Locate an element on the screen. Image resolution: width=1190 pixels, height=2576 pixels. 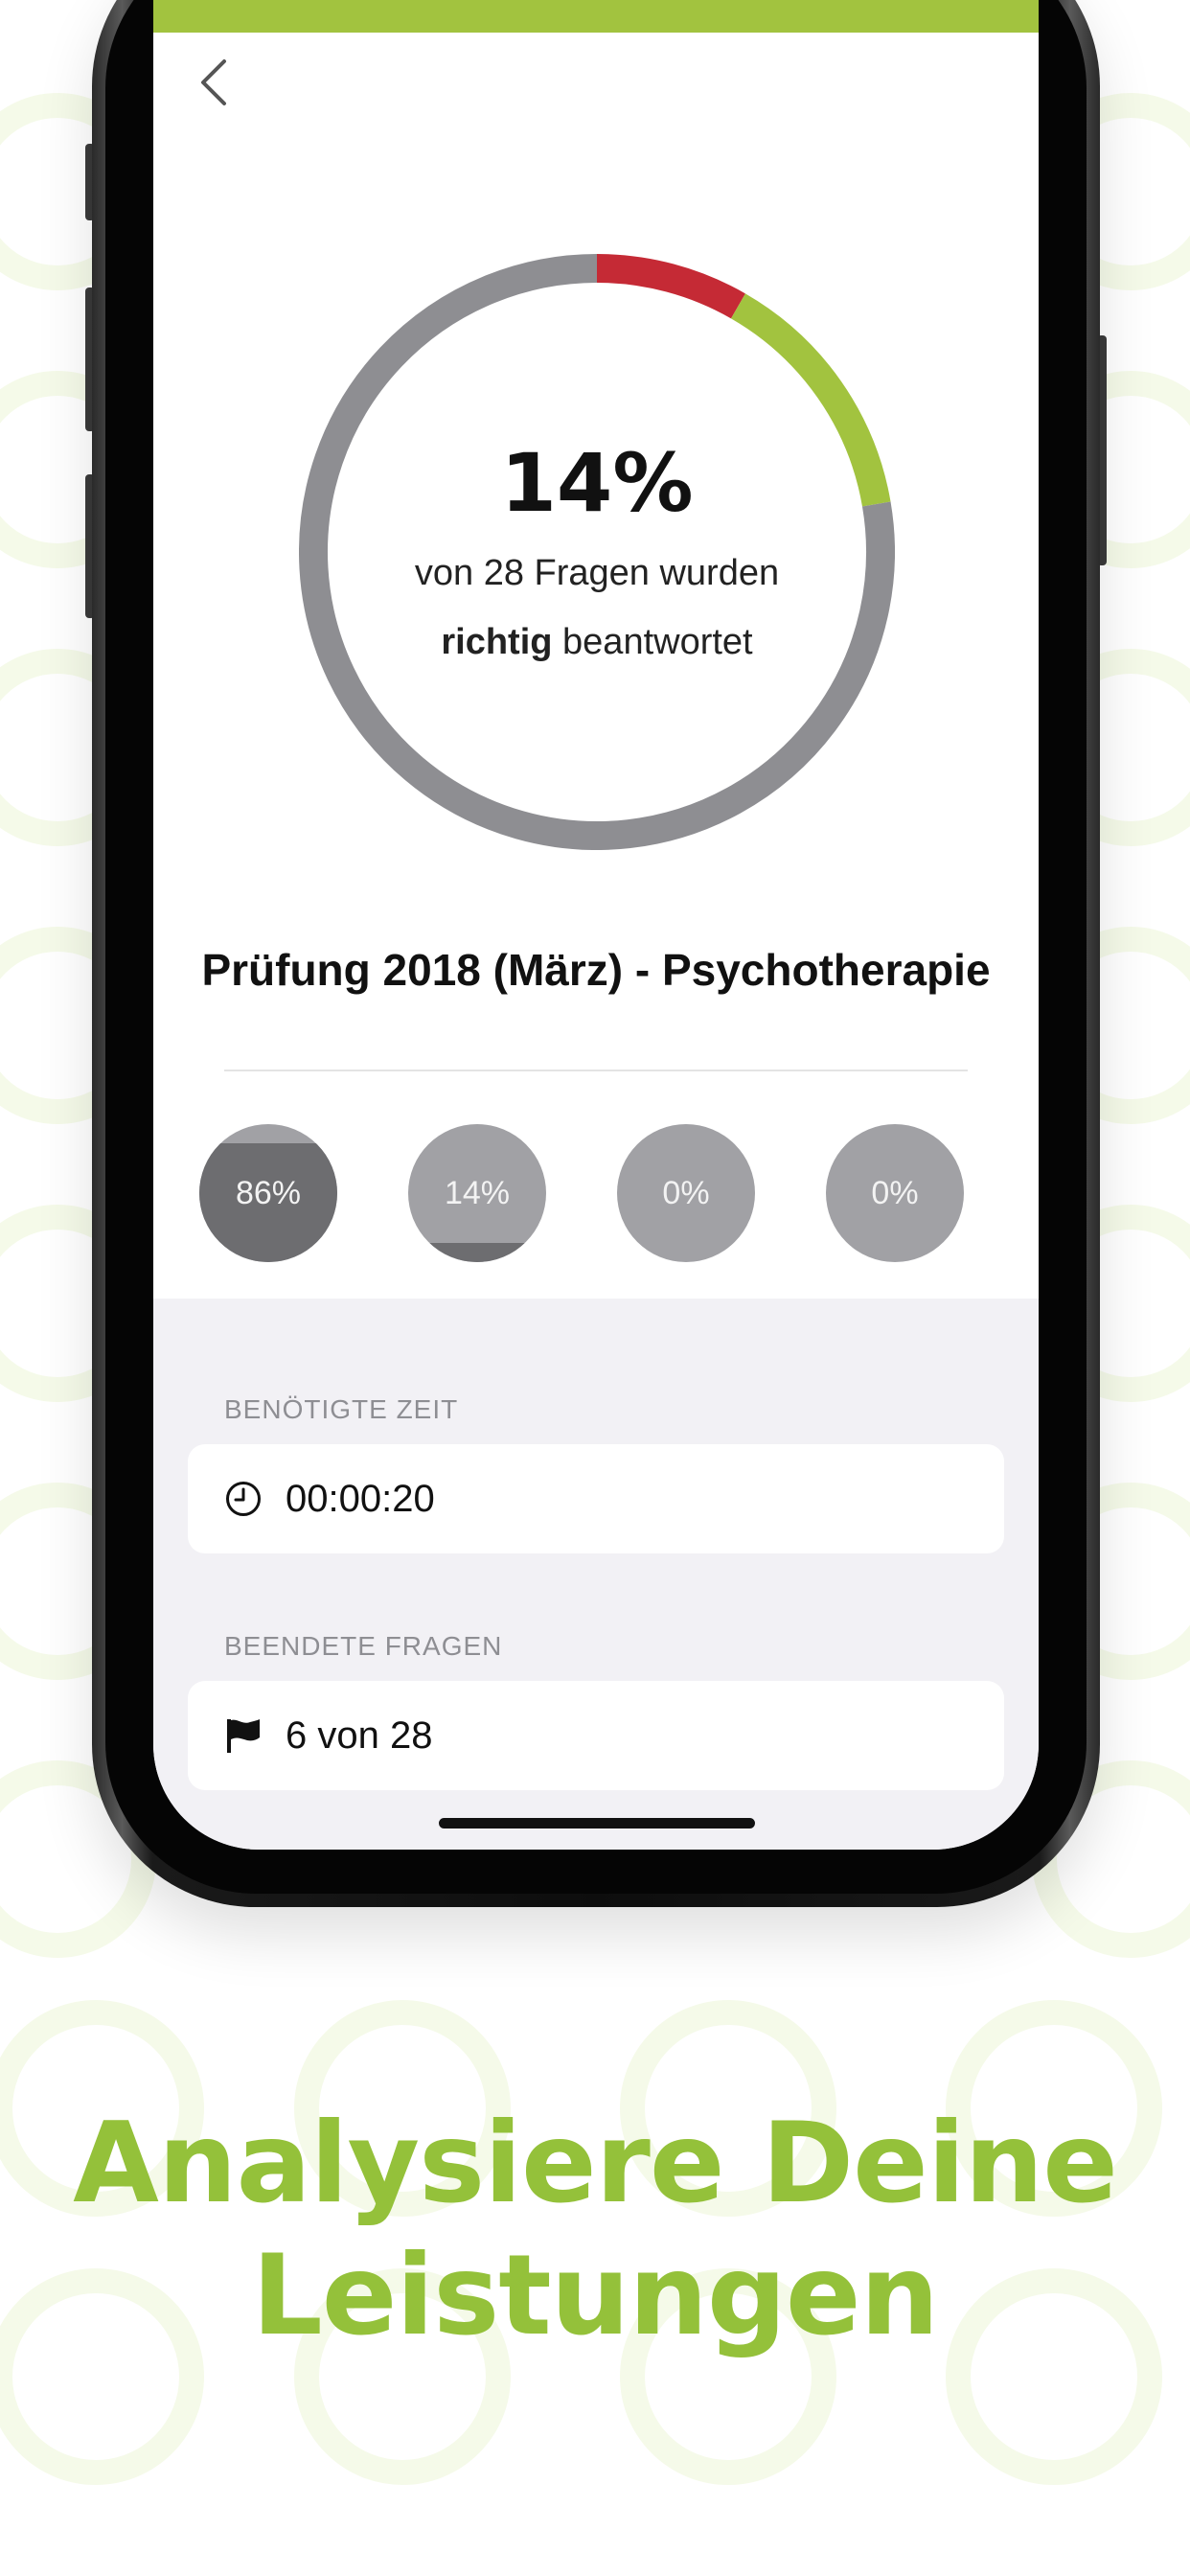
result-caption-line2: richtig beantwortet is located at coordinates (597, 642).